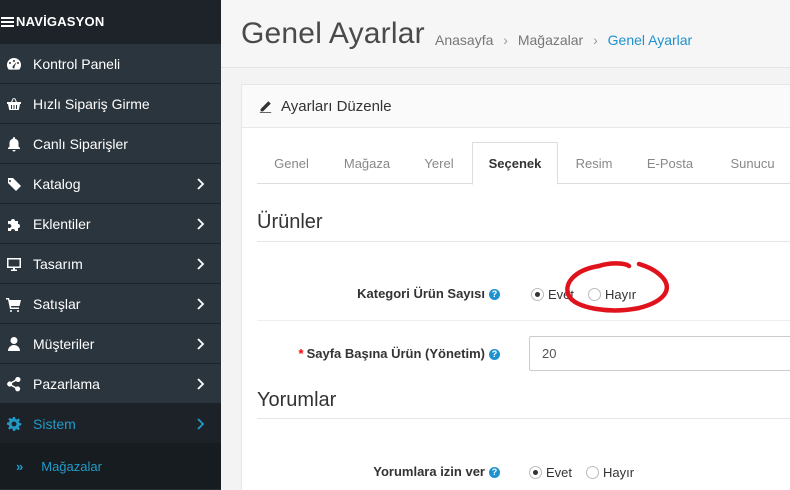 The height and width of the screenshot is (490, 790). I want to click on allow-reviews-yes-radio, so click(535, 472).